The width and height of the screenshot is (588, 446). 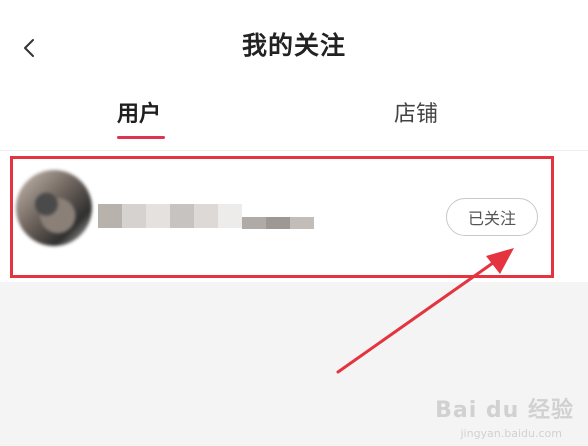 I want to click on tab-stores: 店铺, so click(x=416, y=112).